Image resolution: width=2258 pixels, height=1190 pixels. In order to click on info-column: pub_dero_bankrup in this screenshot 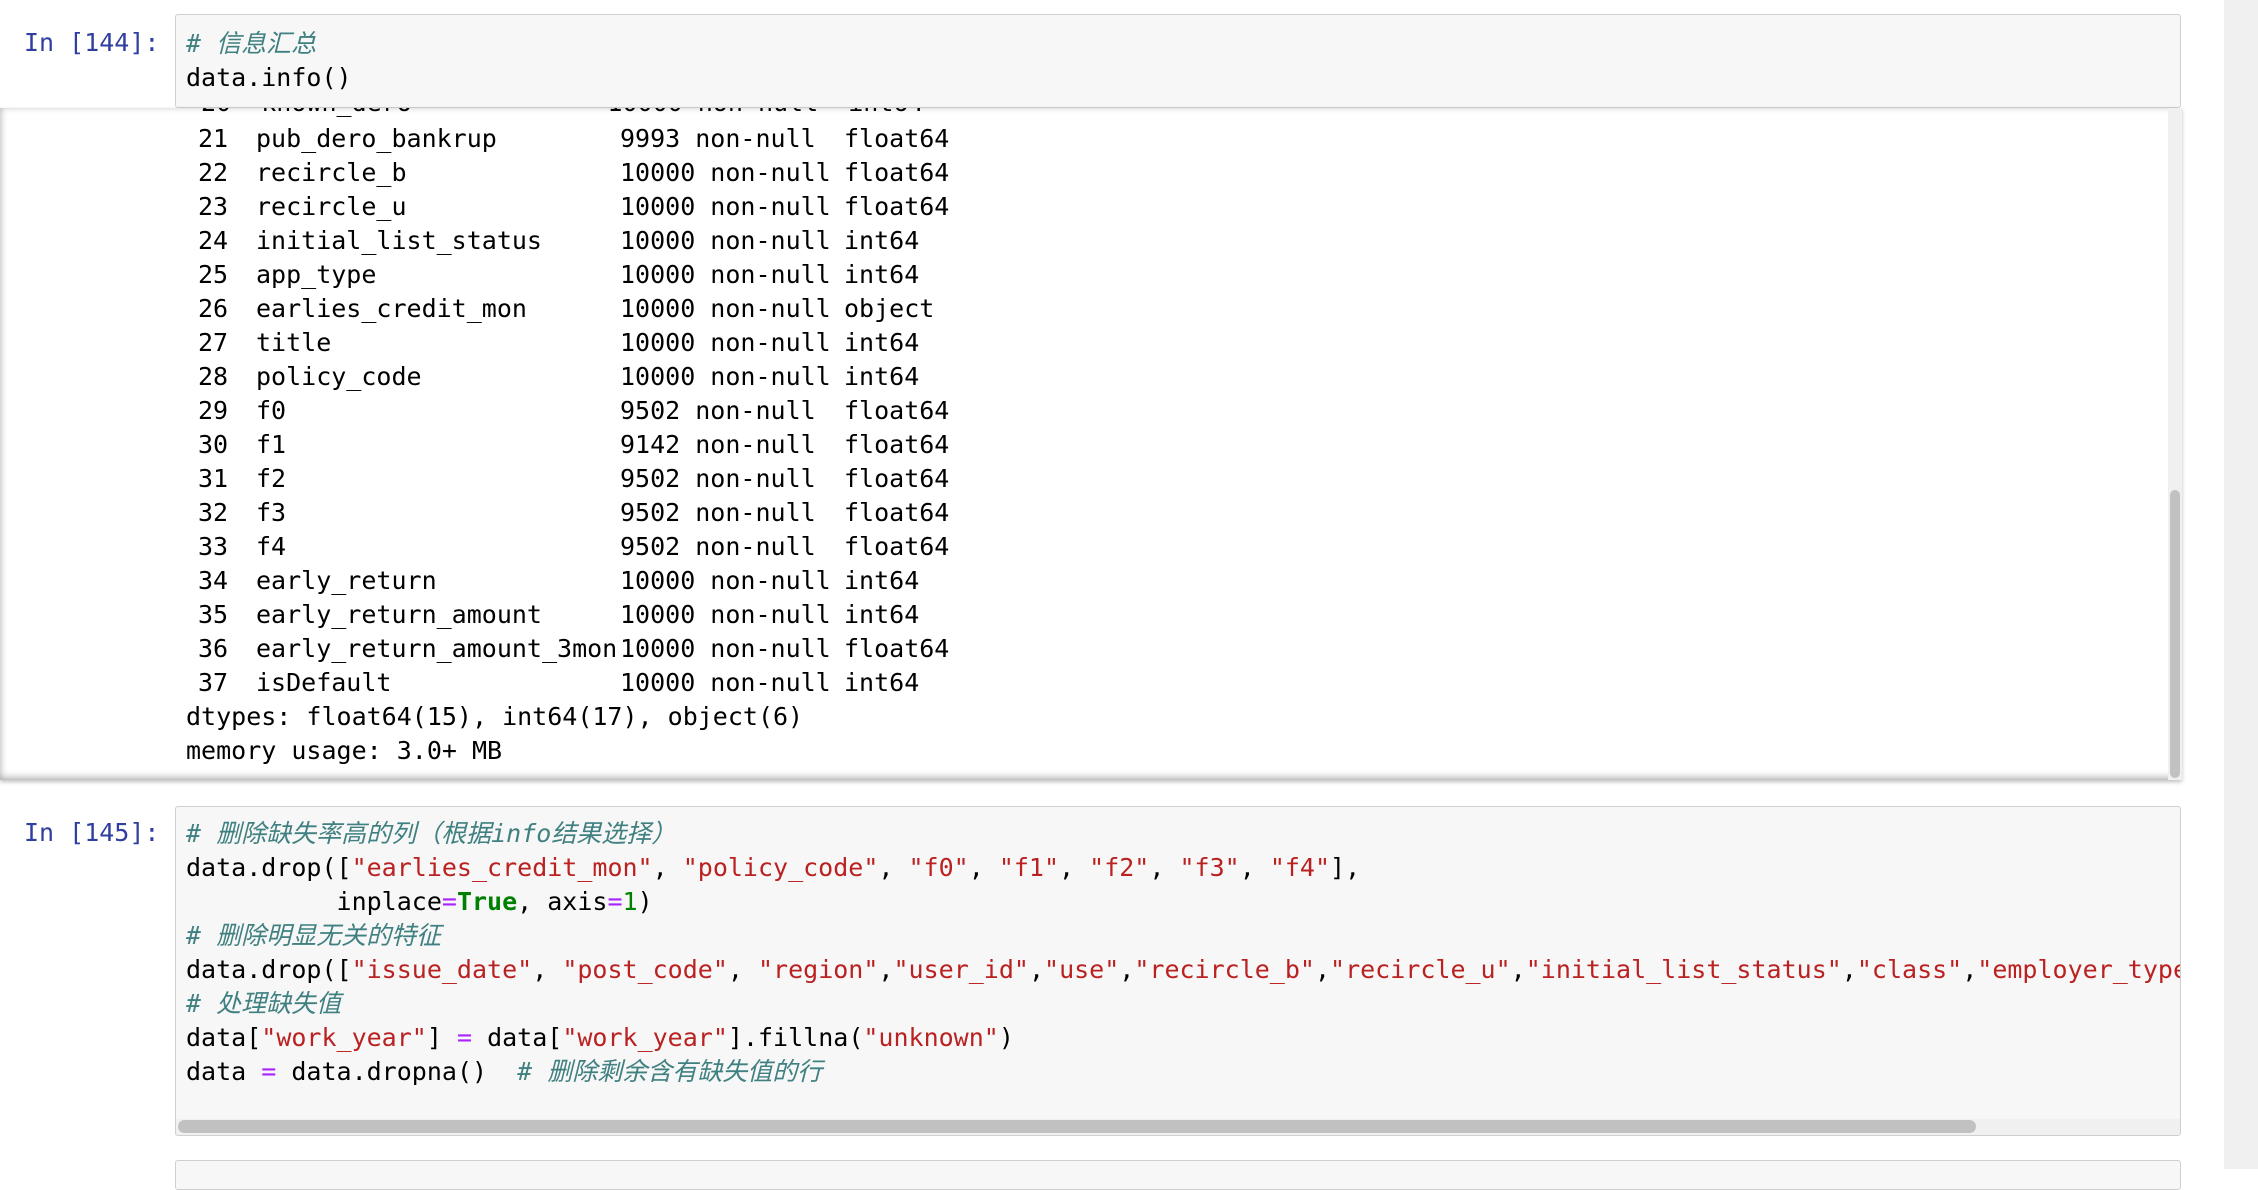, I will do `click(376, 138)`.